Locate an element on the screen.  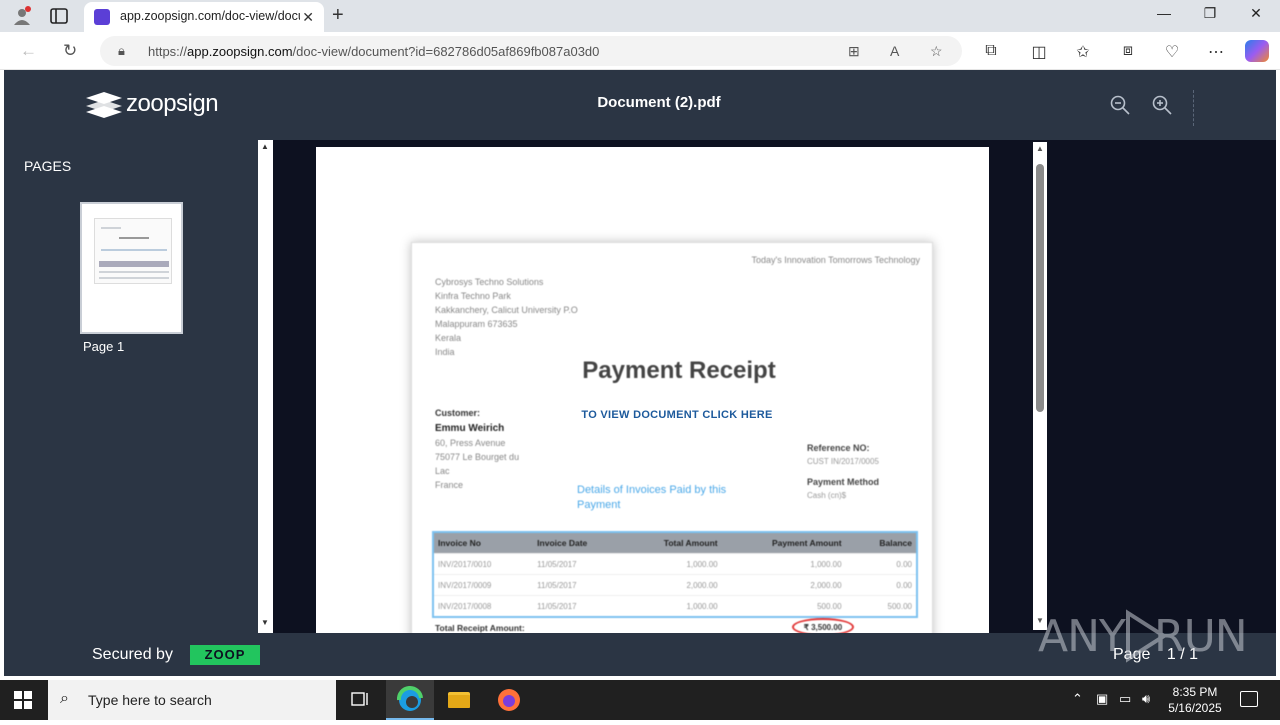
app-header: zoopsign Document (2).pdf is located at coordinates (640, 105).